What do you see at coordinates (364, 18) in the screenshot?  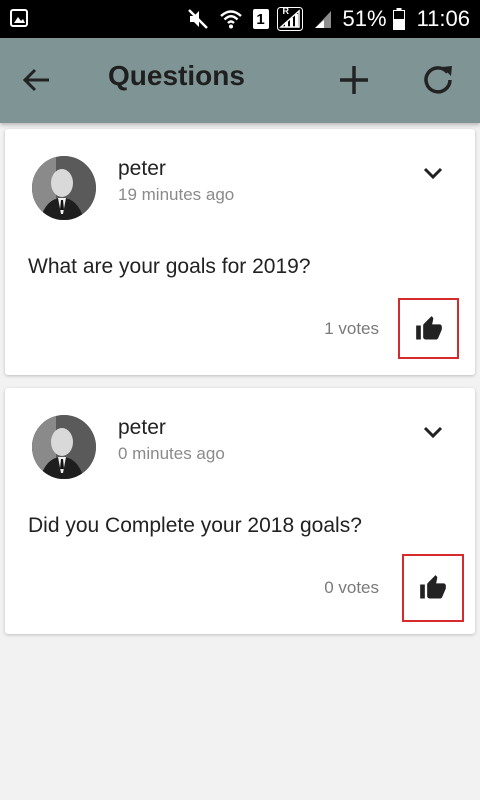 I see `battery-percent: 51%` at bounding box center [364, 18].